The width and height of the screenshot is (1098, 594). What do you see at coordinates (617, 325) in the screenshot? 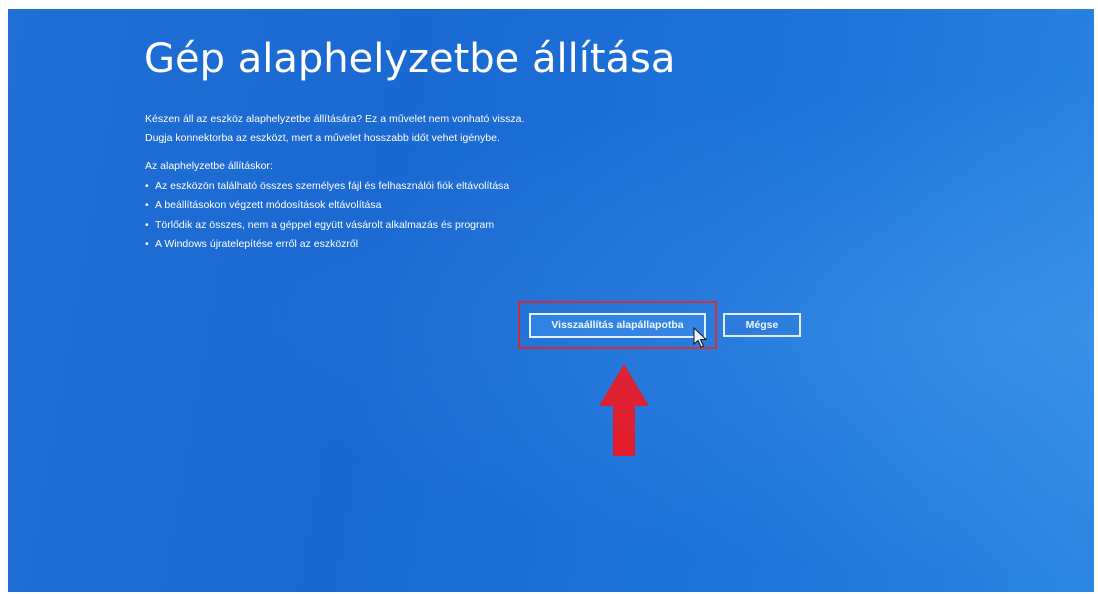
I see `reset-button: Visszaállítás alapállapotba` at bounding box center [617, 325].